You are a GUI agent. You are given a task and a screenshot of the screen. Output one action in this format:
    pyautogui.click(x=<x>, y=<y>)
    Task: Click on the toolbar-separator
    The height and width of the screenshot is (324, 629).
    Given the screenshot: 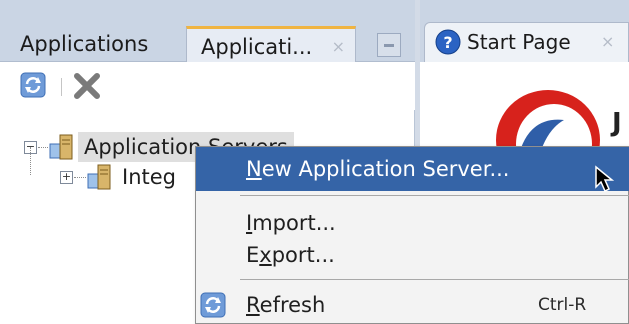 What is the action you would take?
    pyautogui.click(x=61, y=87)
    